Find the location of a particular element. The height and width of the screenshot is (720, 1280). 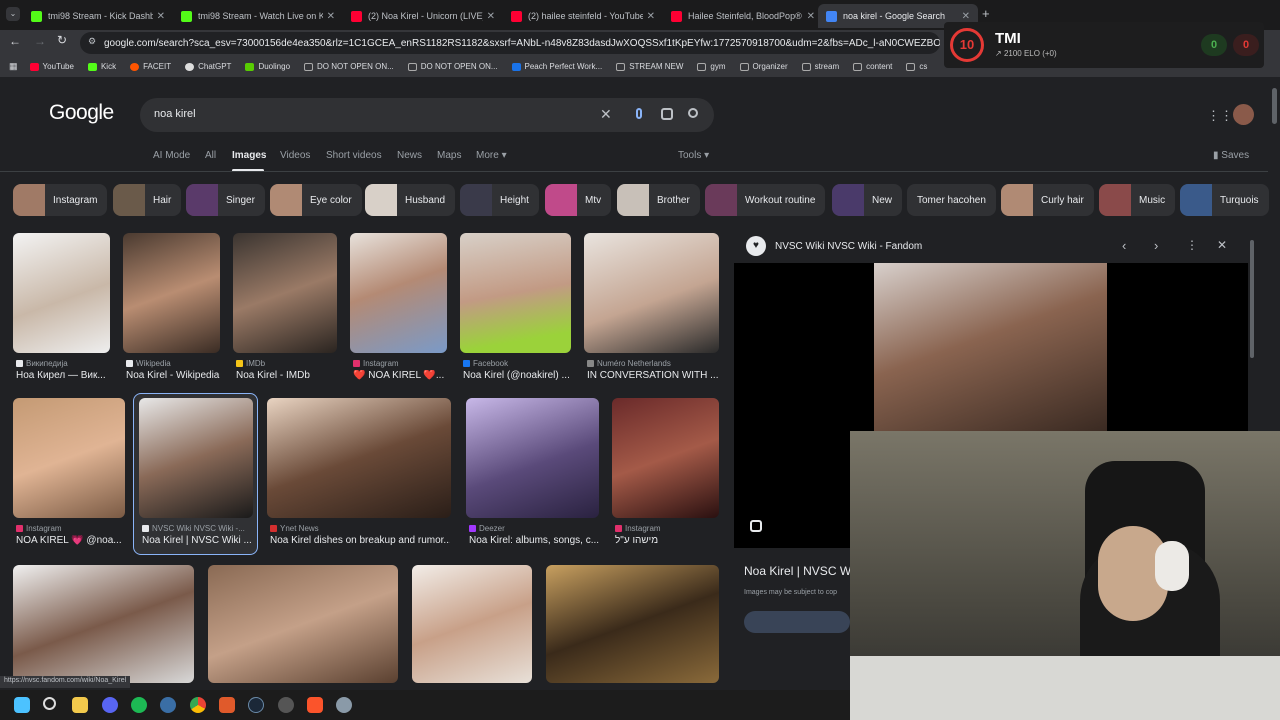

filter-chip: Workout routine is located at coordinates (765, 200).